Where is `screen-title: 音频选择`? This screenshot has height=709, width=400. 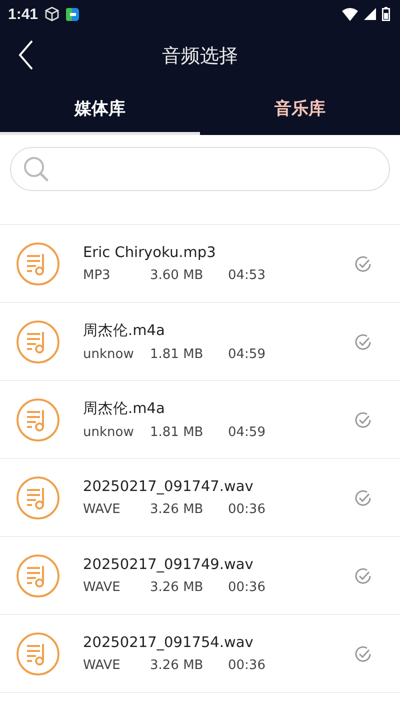
screen-title: 音频选择 is located at coordinates (200, 56).